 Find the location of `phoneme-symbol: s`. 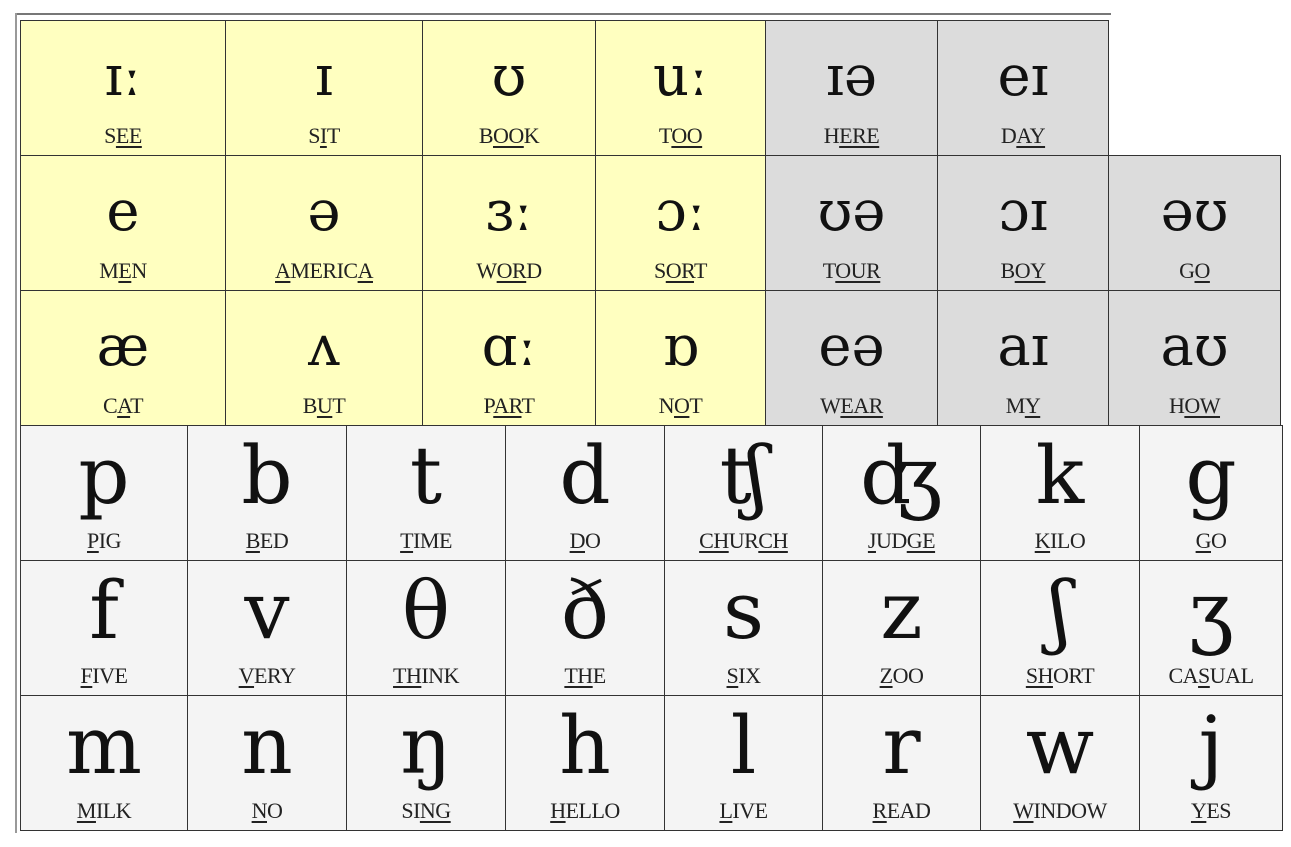

phoneme-symbol: s is located at coordinates (743, 610).